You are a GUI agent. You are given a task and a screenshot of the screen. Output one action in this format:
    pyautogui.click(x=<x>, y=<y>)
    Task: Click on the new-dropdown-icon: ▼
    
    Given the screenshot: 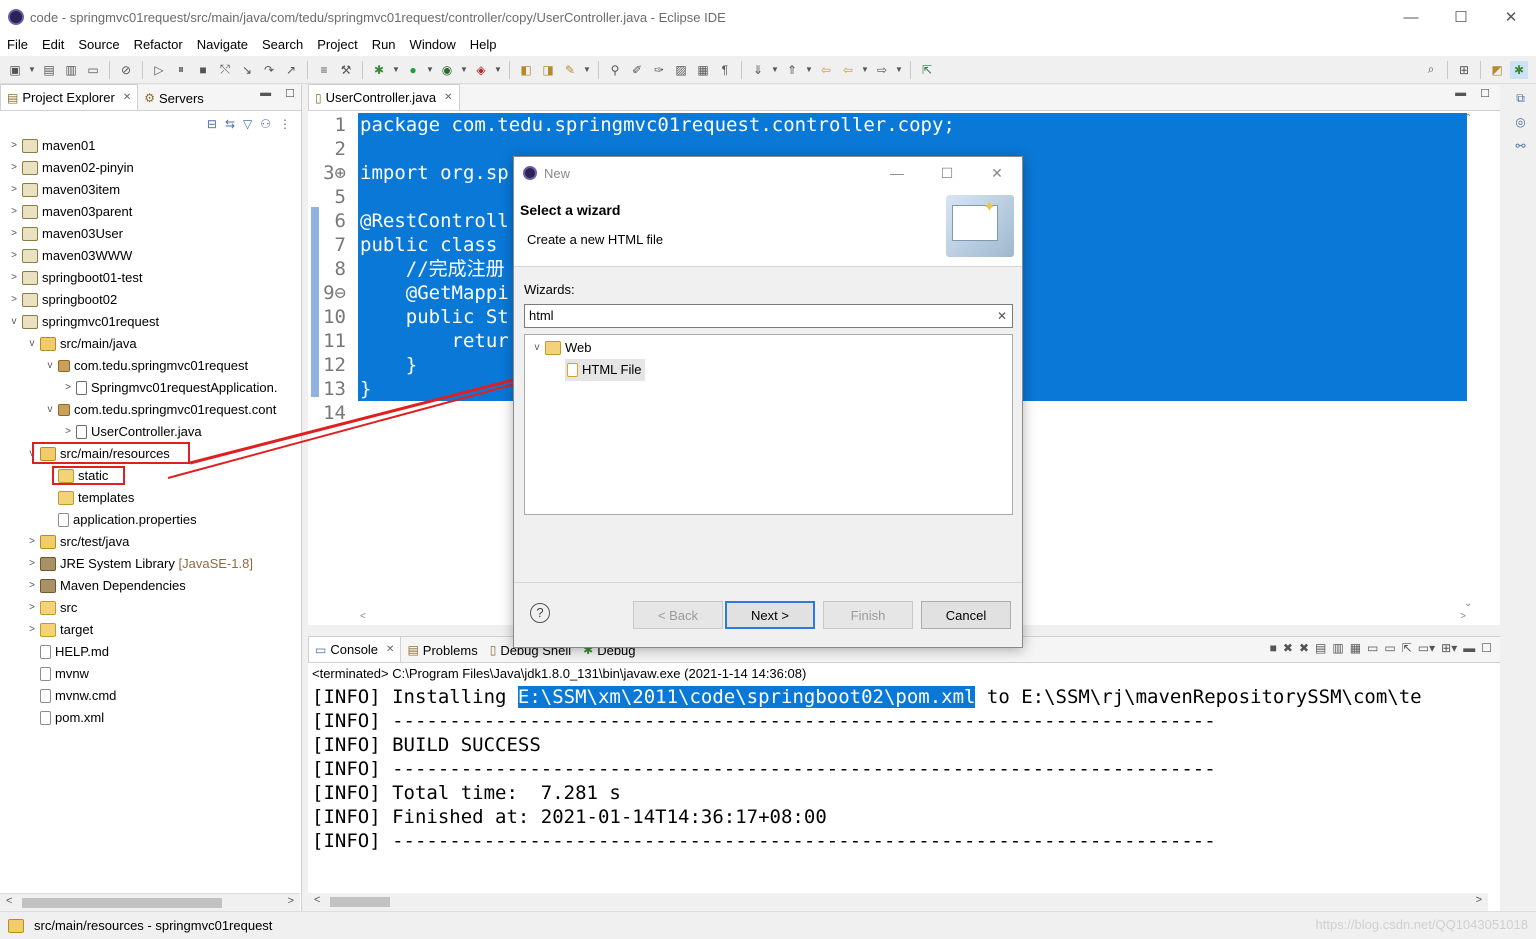 What is the action you would take?
    pyautogui.click(x=32, y=70)
    